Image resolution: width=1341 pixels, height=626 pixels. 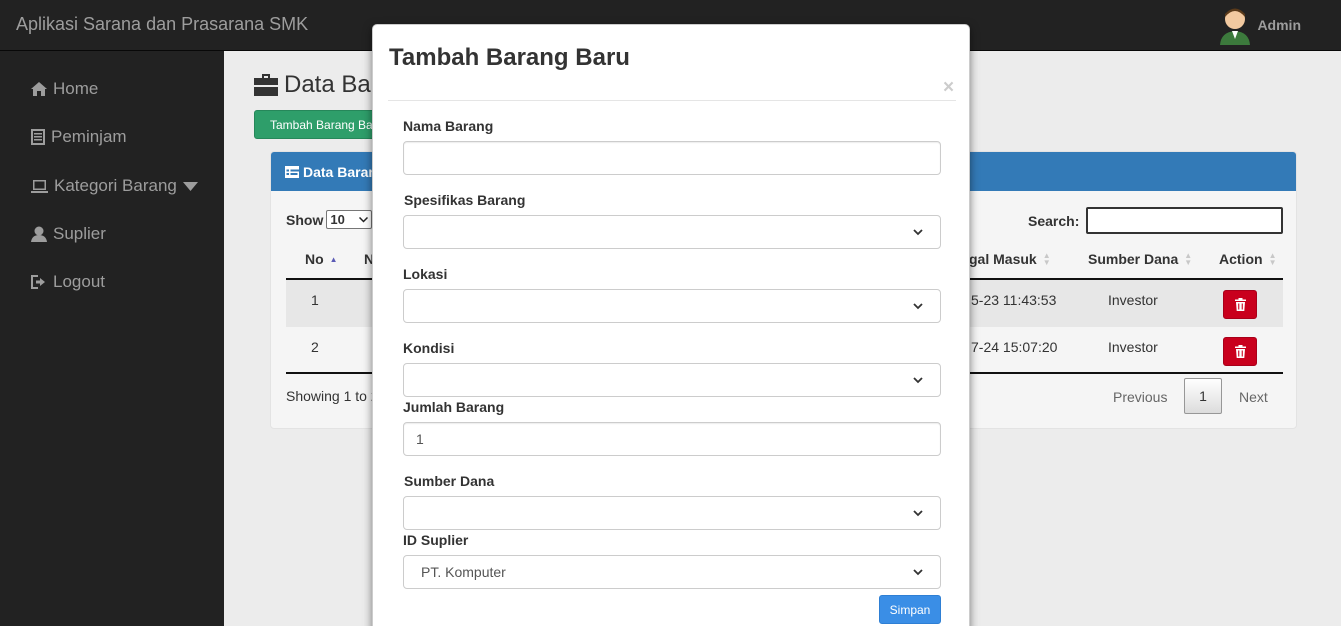 I want to click on lokasi-select, so click(x=672, y=306).